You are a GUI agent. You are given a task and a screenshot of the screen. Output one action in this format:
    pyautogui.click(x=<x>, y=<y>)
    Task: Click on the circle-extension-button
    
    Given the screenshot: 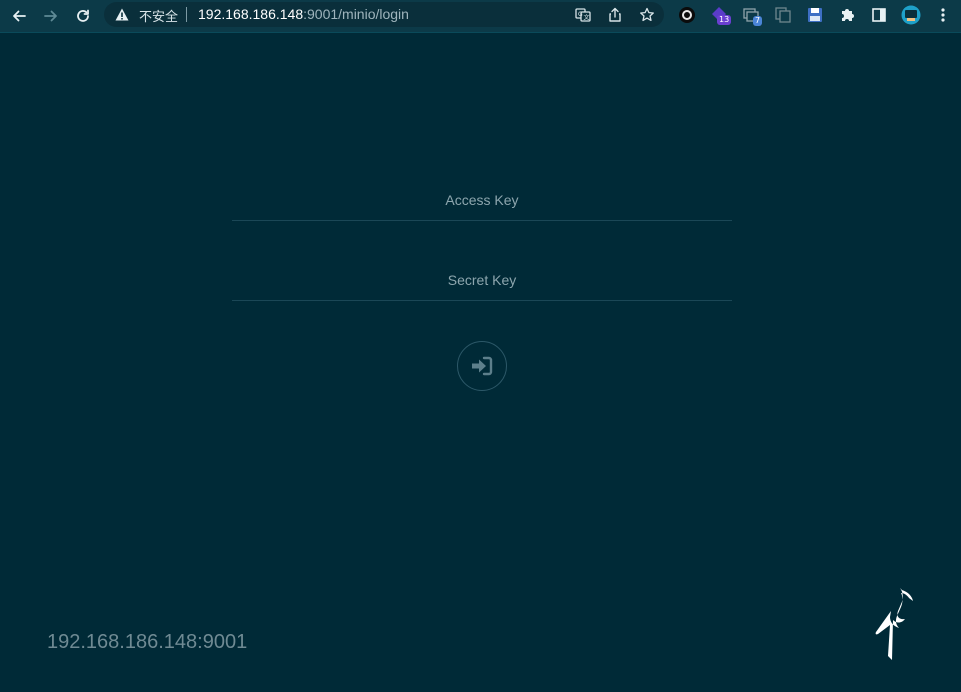 What is the action you would take?
    pyautogui.click(x=687, y=15)
    